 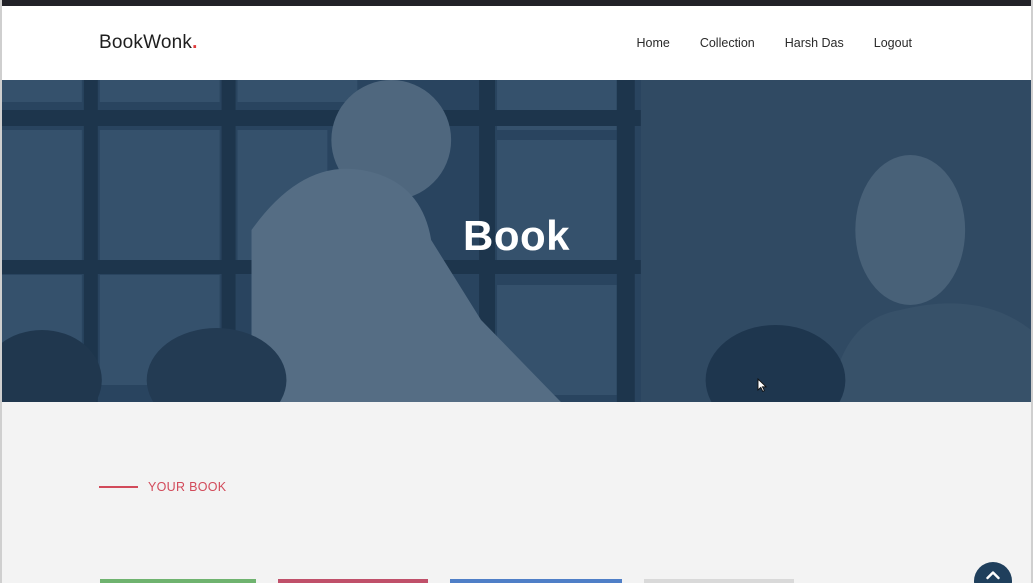 I want to click on section-heading-line, so click(x=118, y=487).